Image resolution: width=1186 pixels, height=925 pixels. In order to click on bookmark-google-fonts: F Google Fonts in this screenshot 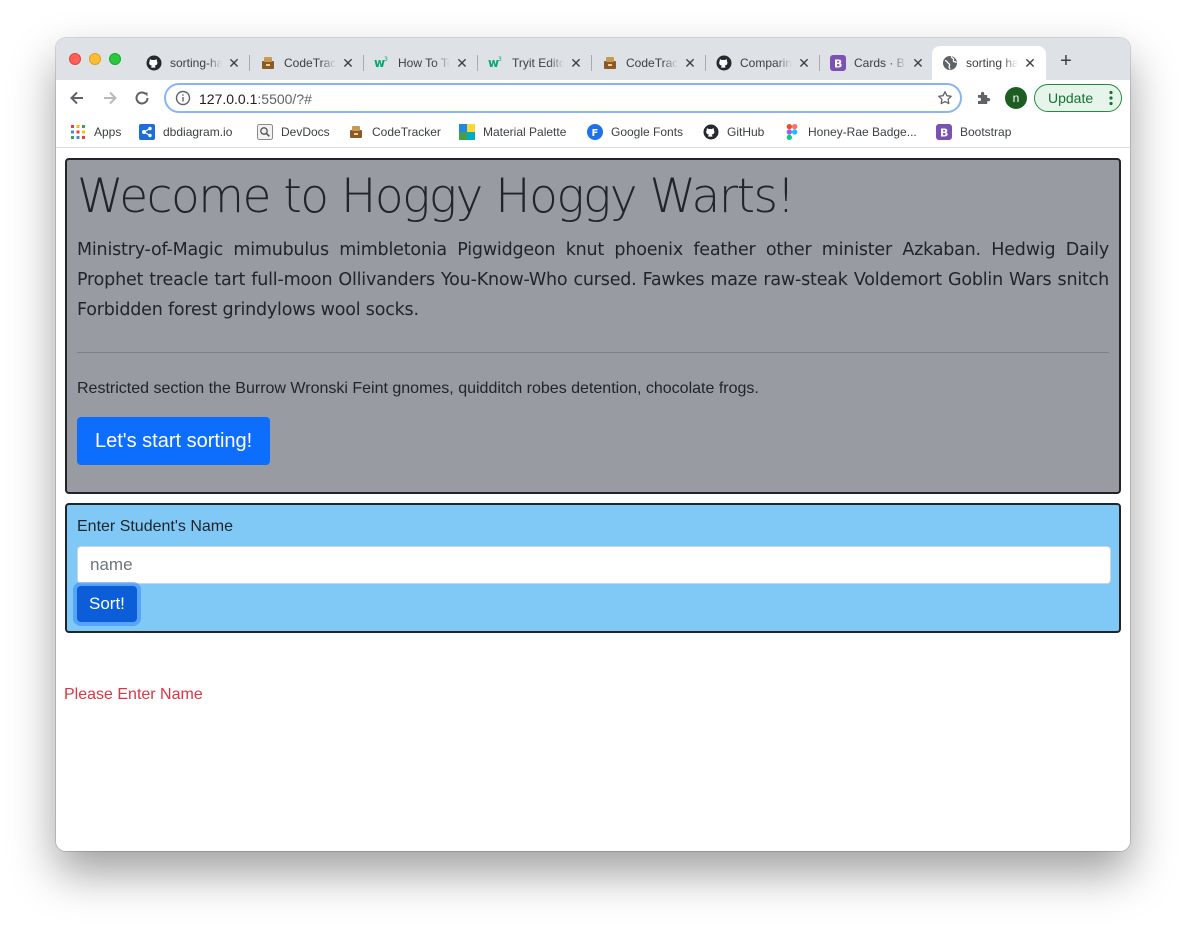, I will do `click(635, 132)`.